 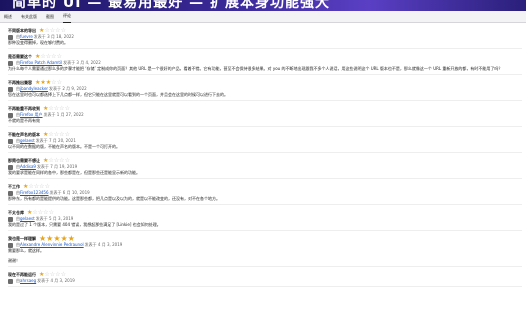 What do you see at coordinates (29, 17) in the screenshot?
I see `tab-version: 有关此版` at bounding box center [29, 17].